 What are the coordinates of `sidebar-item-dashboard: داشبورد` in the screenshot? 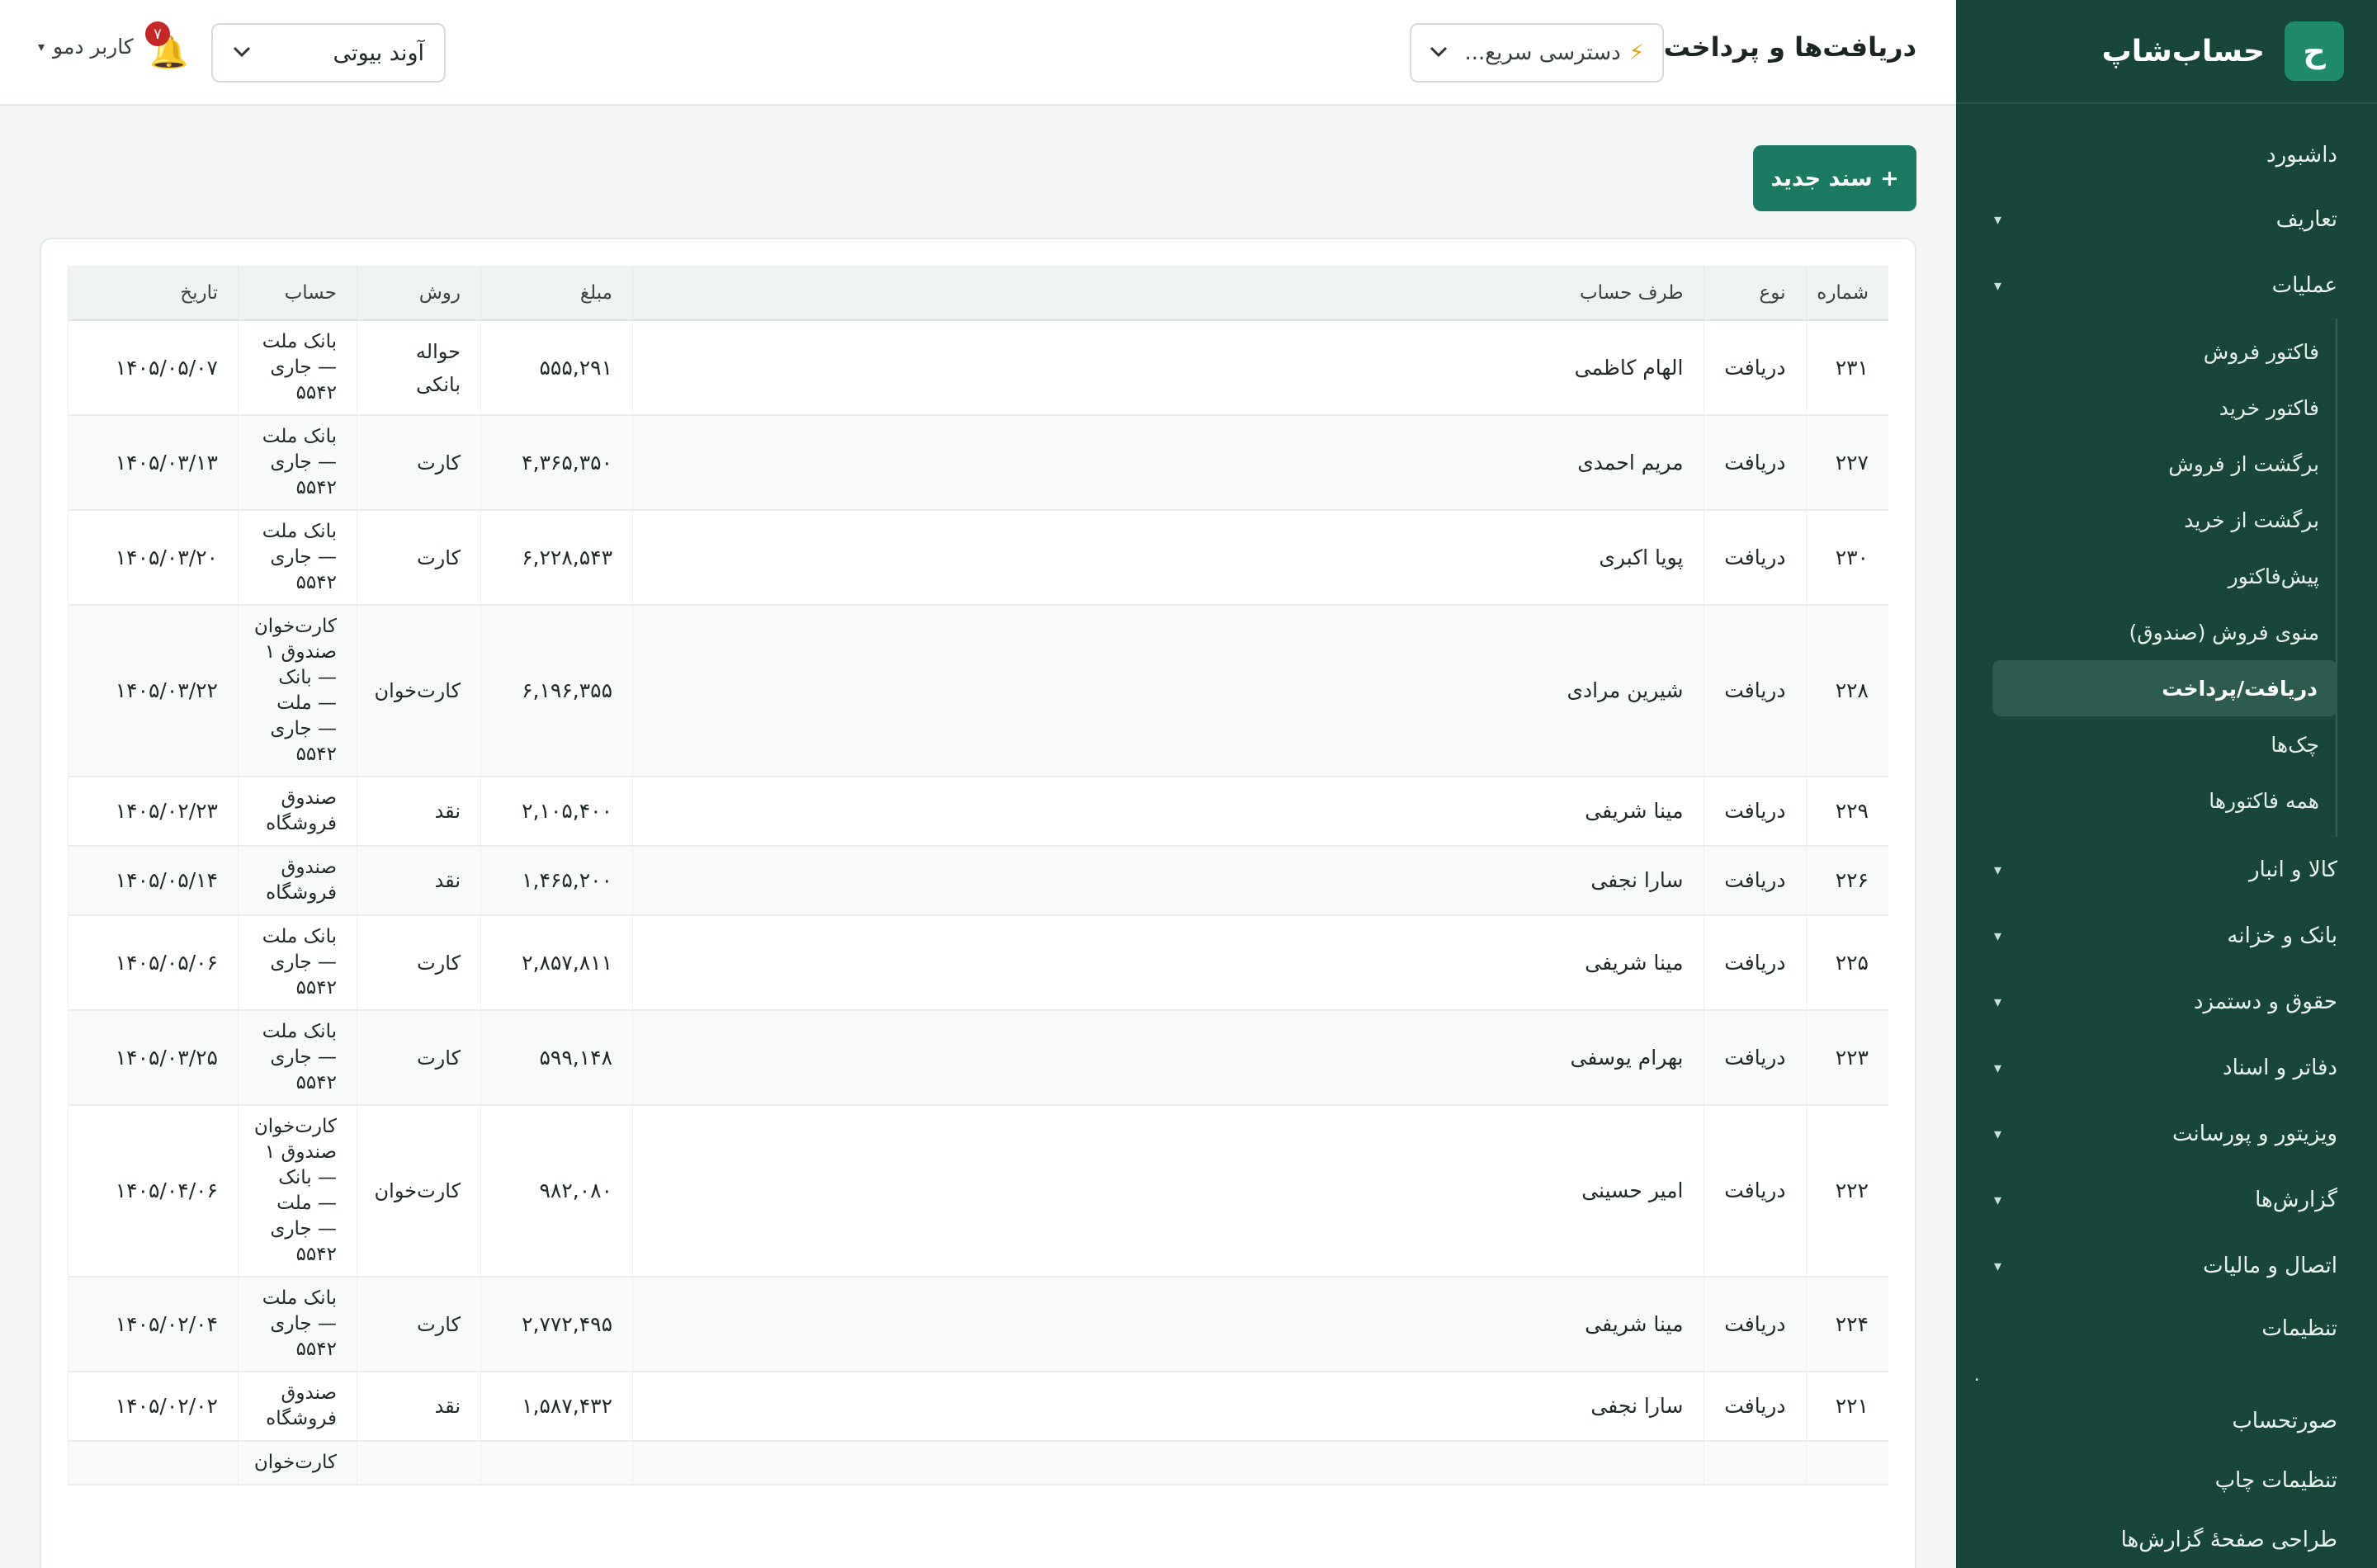 It's located at (2166, 155).